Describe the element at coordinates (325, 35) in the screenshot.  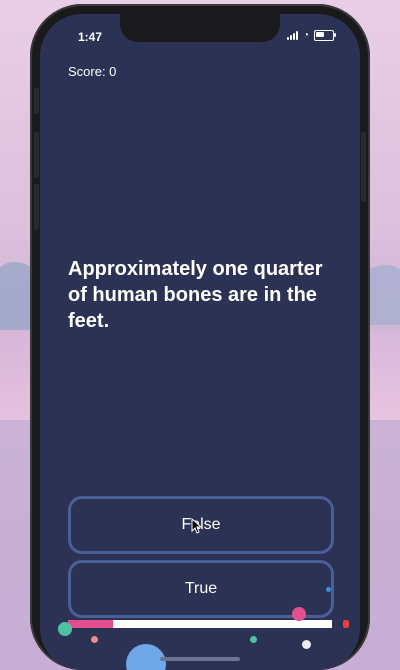
I see `battery-icon` at that location.